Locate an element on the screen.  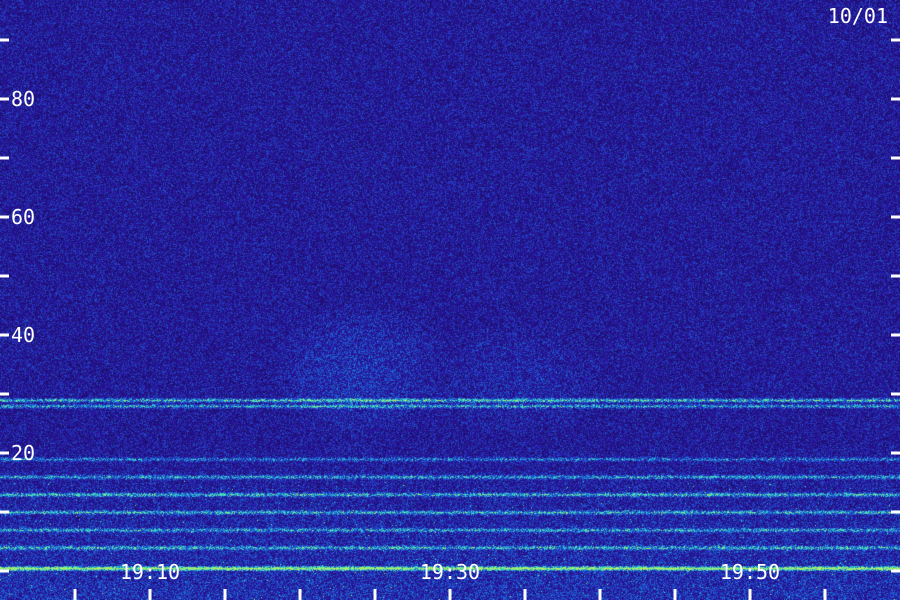
x-axis-ticks: 19:10 19:30 19:50 is located at coordinates (450, 580).